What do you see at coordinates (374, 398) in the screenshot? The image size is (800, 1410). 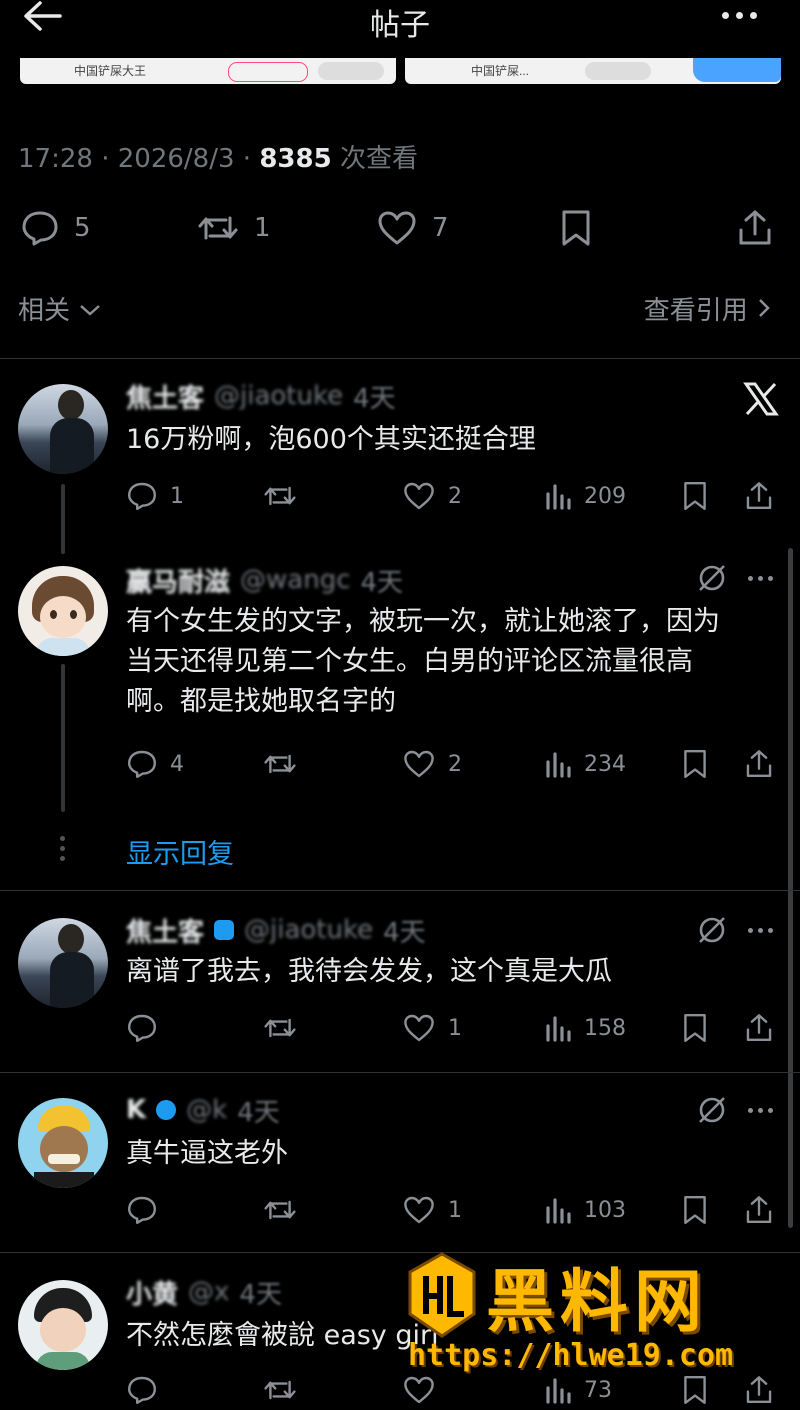 I see `reply-time: 4天` at bounding box center [374, 398].